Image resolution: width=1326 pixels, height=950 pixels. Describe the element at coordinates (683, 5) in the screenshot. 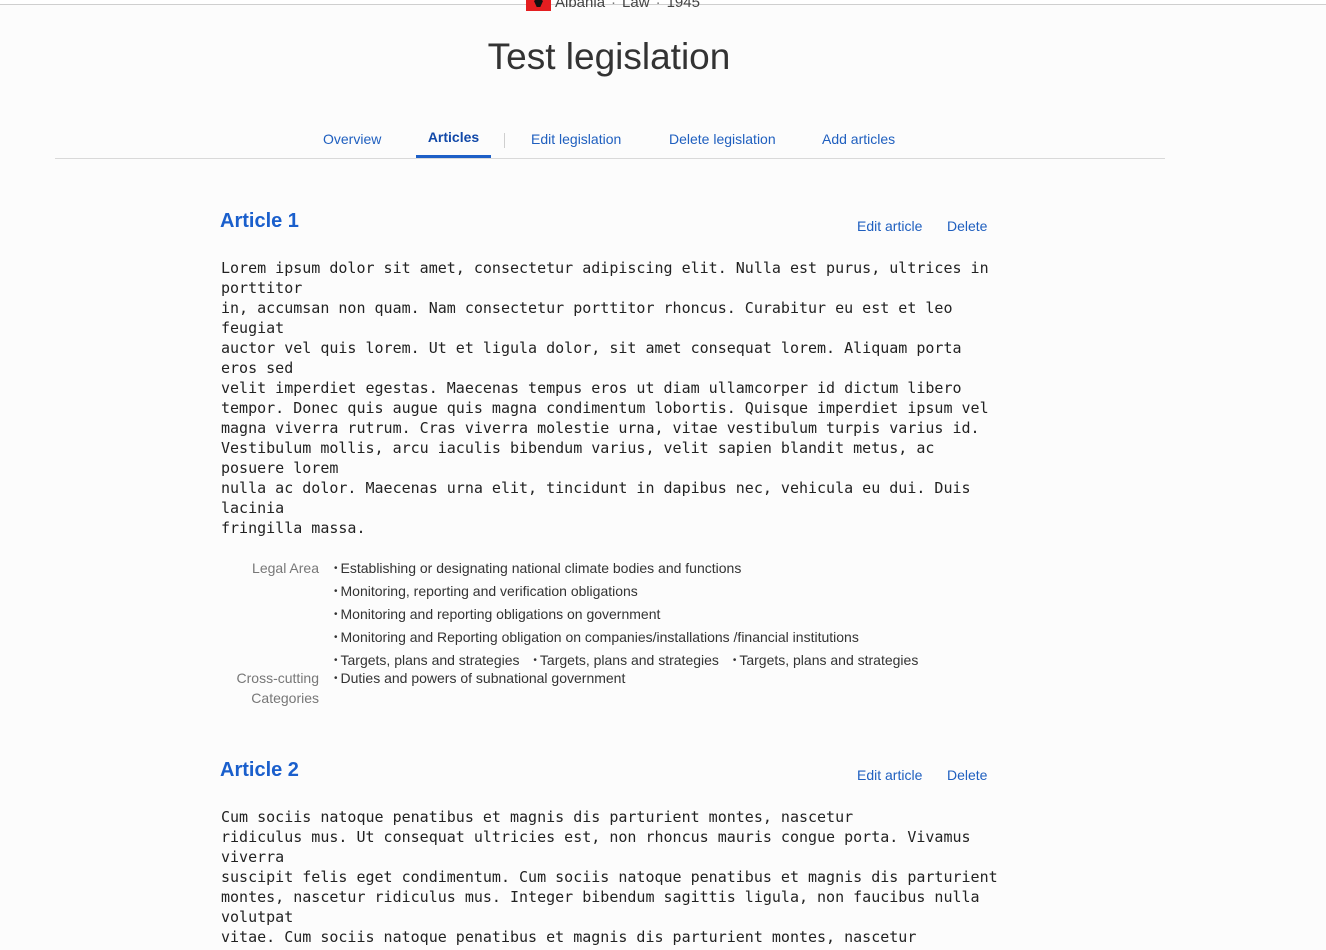

I see `document-year: 1945` at that location.